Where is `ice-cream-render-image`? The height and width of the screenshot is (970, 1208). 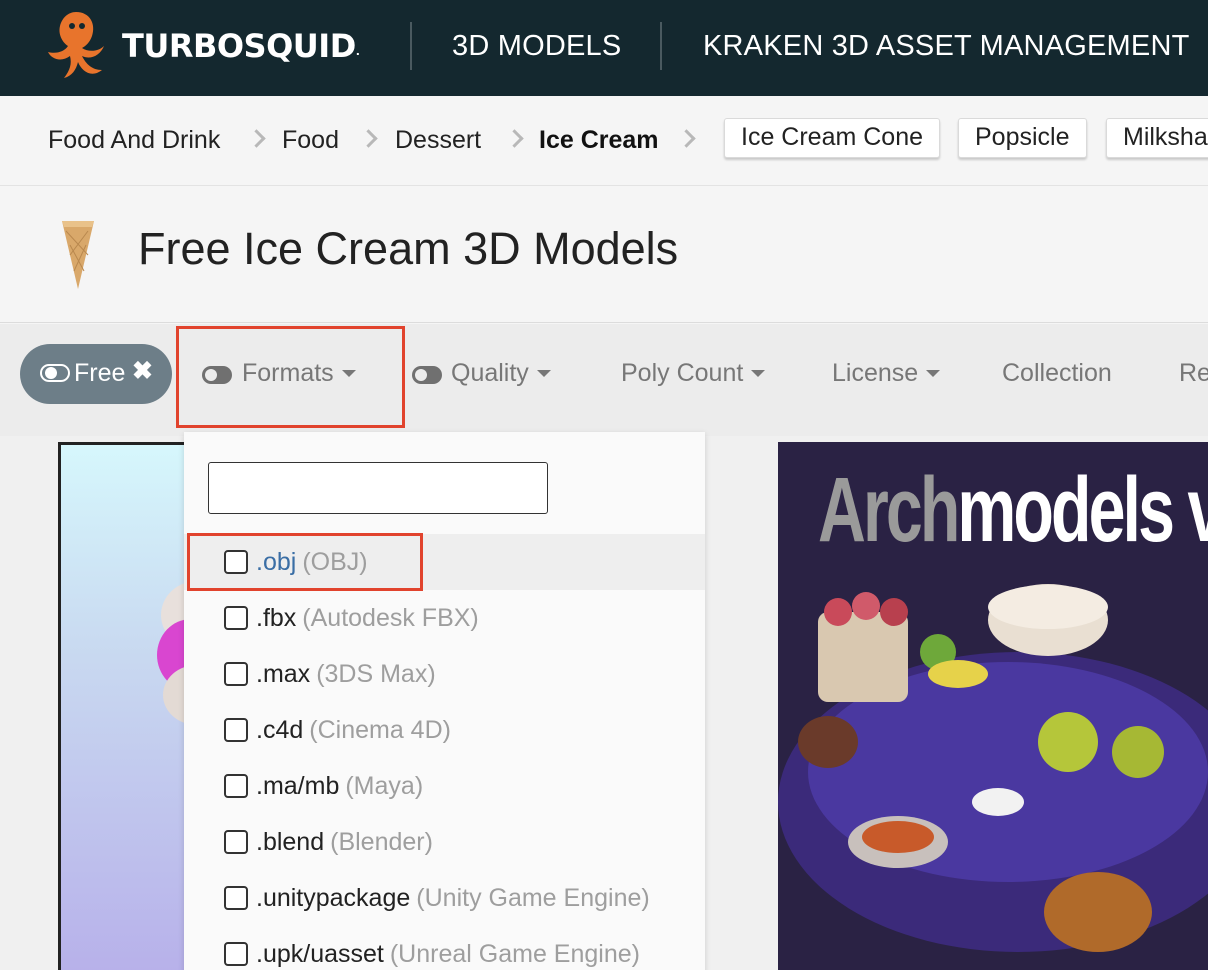
ice-cream-render-image is located at coordinates (174, 653).